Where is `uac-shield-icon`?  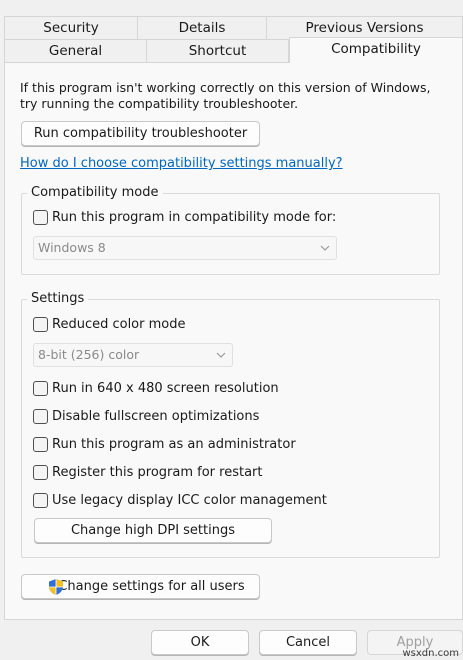 uac-shield-icon is located at coordinates (56, 587).